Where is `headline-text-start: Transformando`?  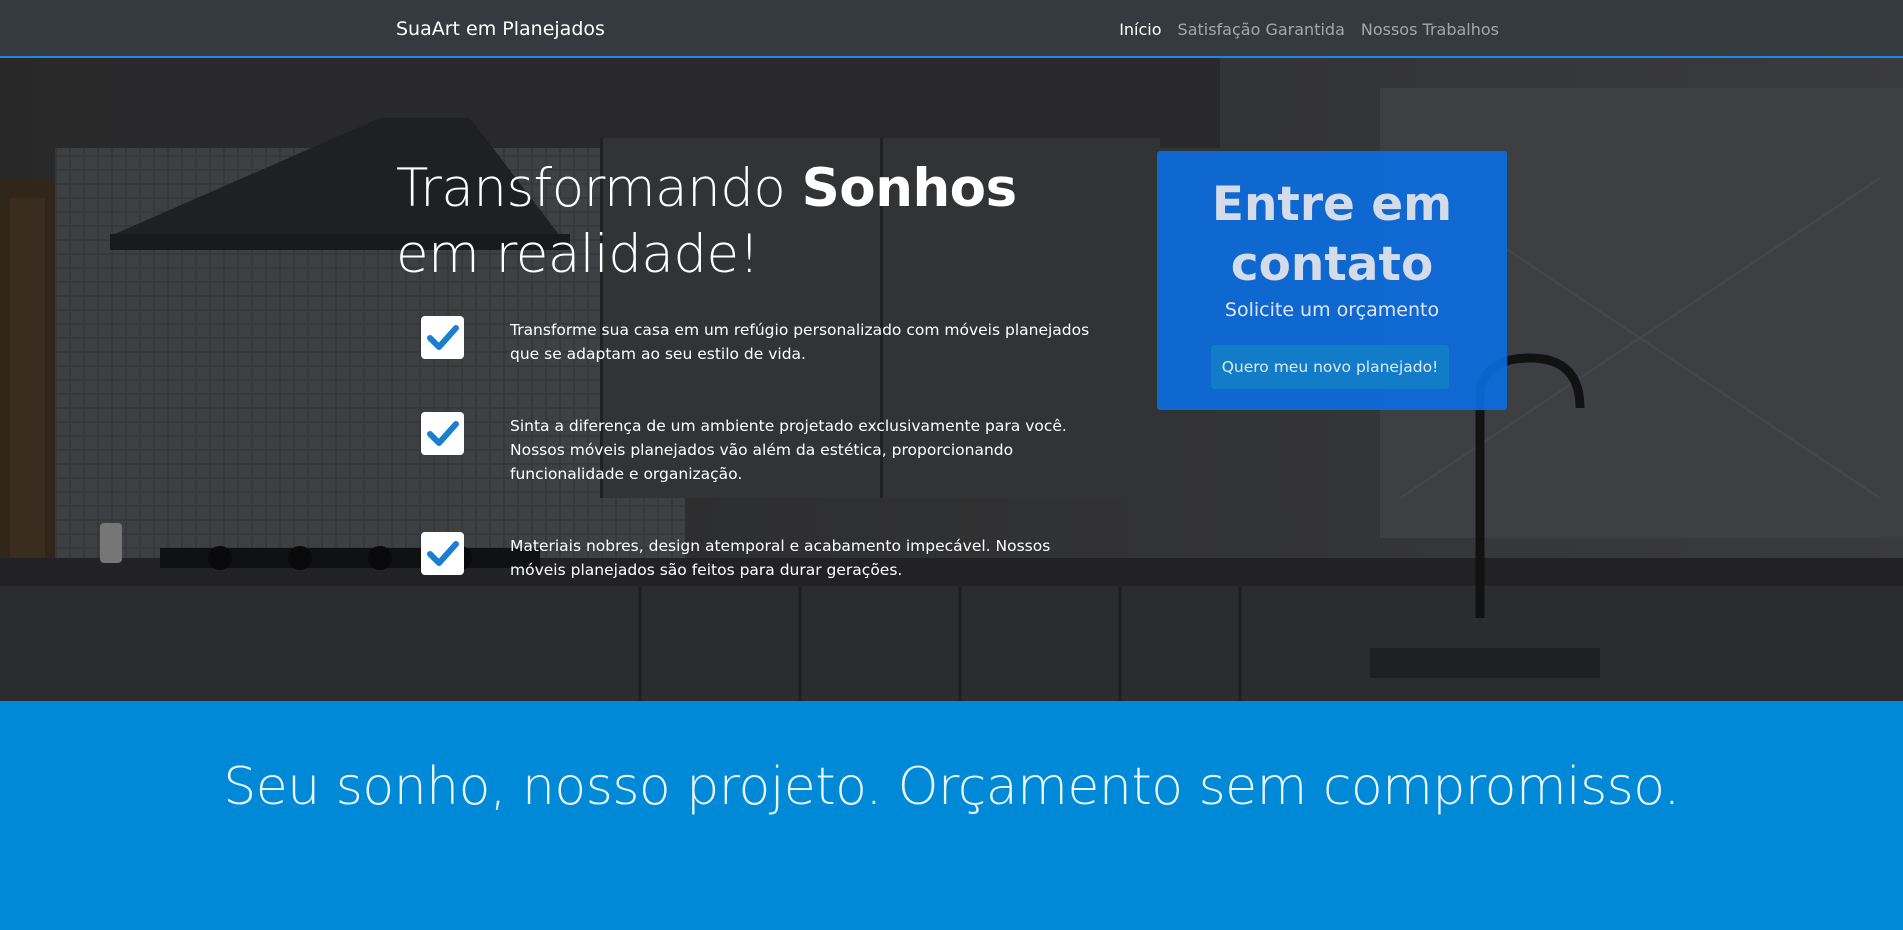 headline-text-start: Transformando is located at coordinates (599, 188).